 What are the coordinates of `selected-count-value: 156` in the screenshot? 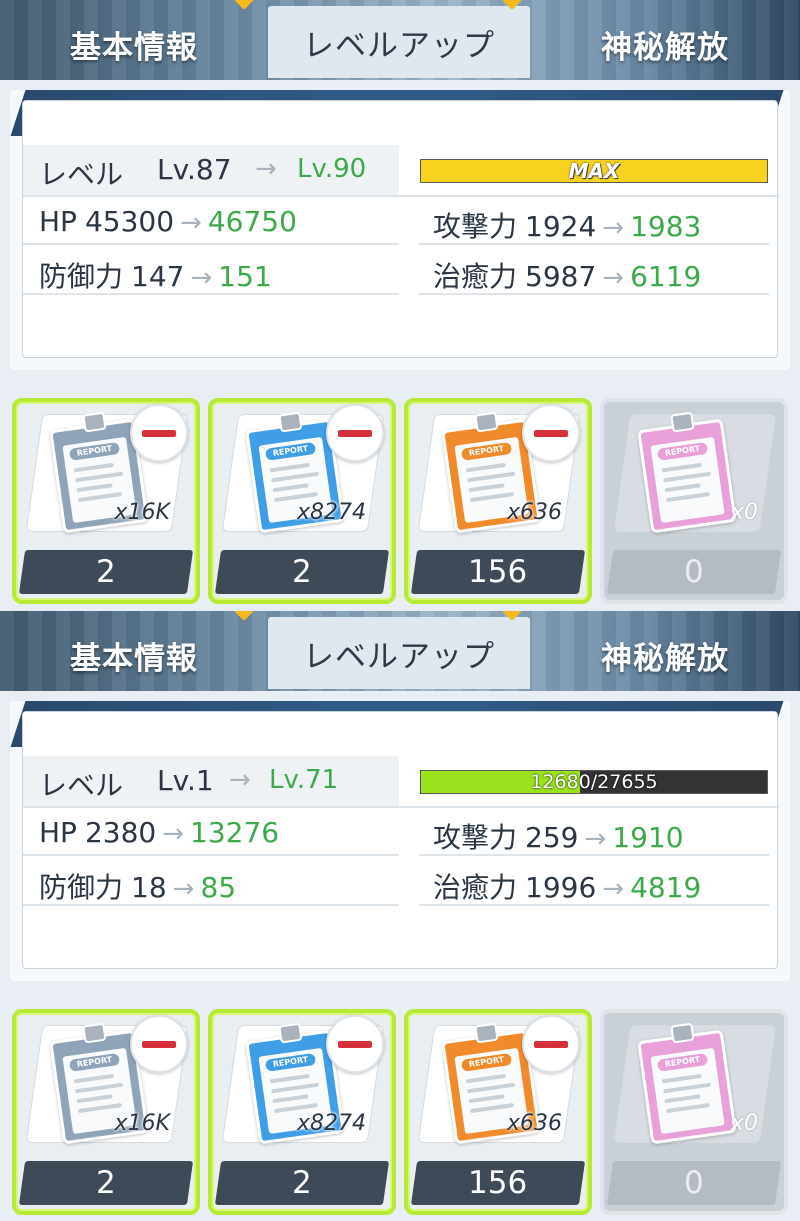 It's located at (498, 1183).